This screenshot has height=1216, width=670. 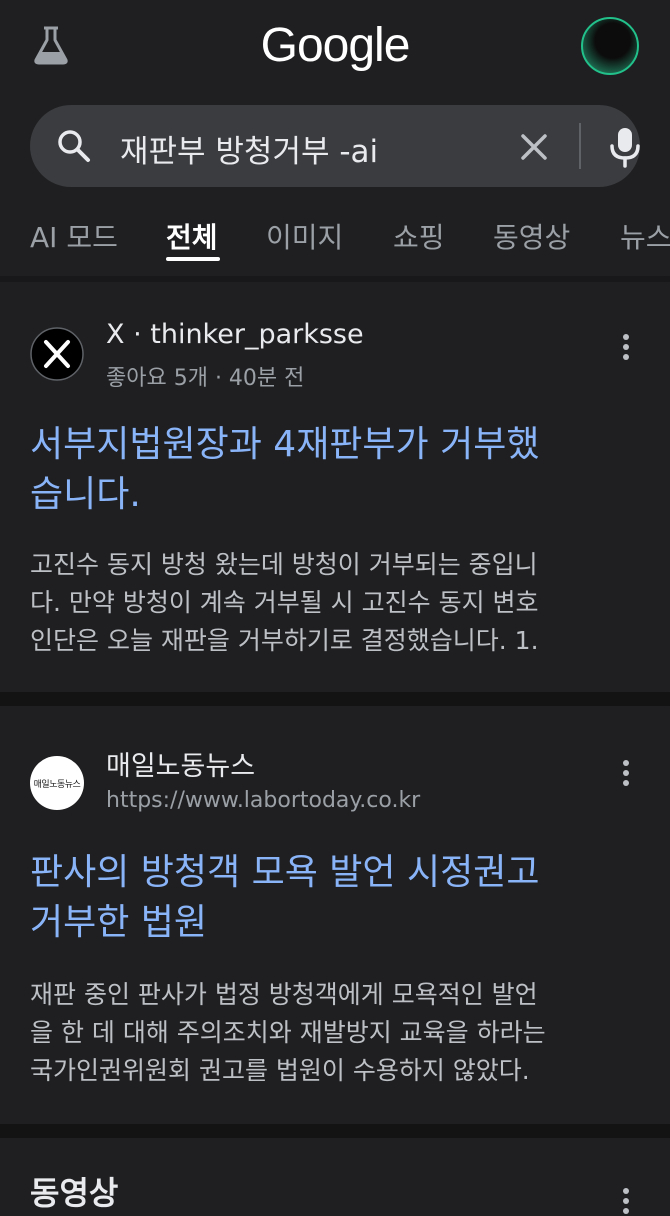 I want to click on microphone-icon, so click(x=625, y=147).